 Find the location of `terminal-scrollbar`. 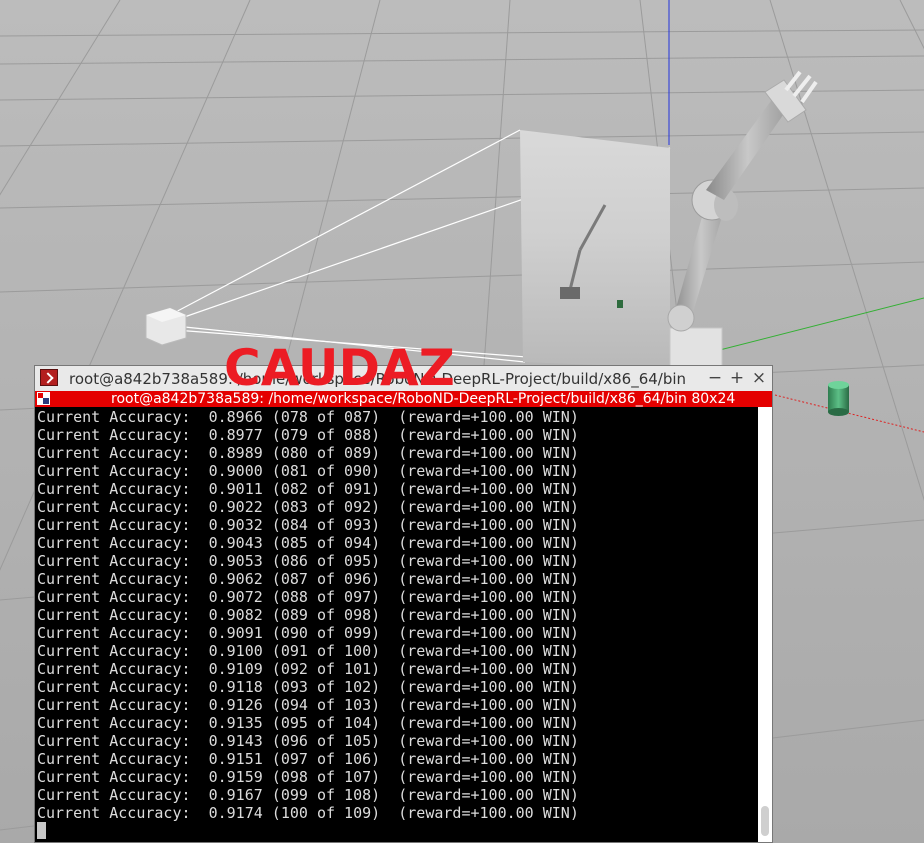

terminal-scrollbar is located at coordinates (765, 624).